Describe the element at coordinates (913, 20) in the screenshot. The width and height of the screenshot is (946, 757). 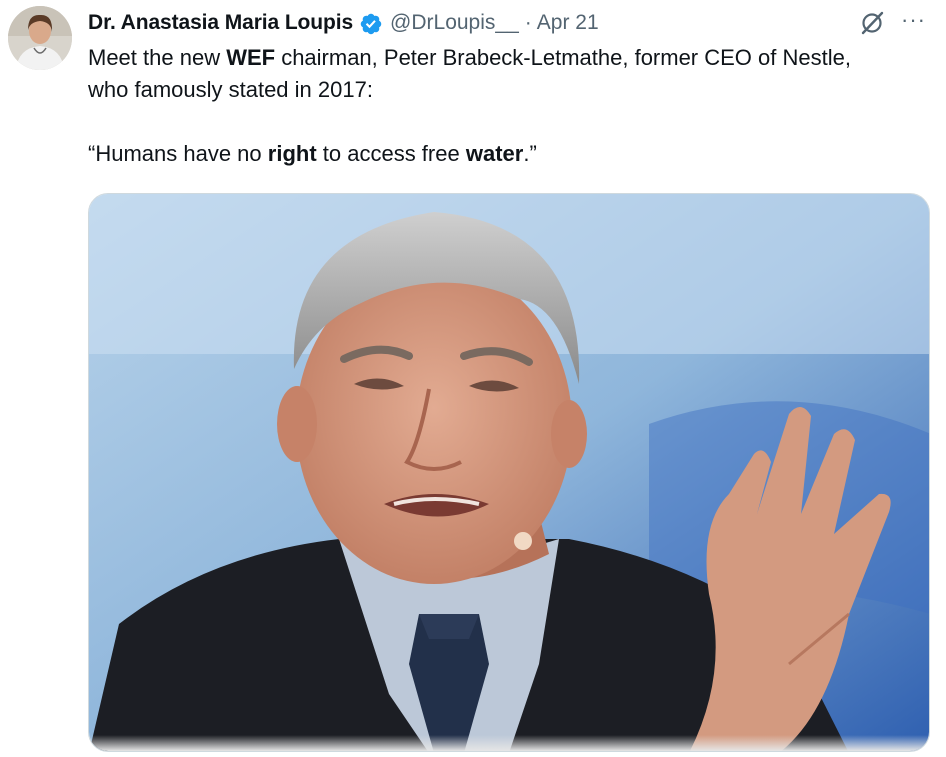
I see `more-icon: ···` at that location.